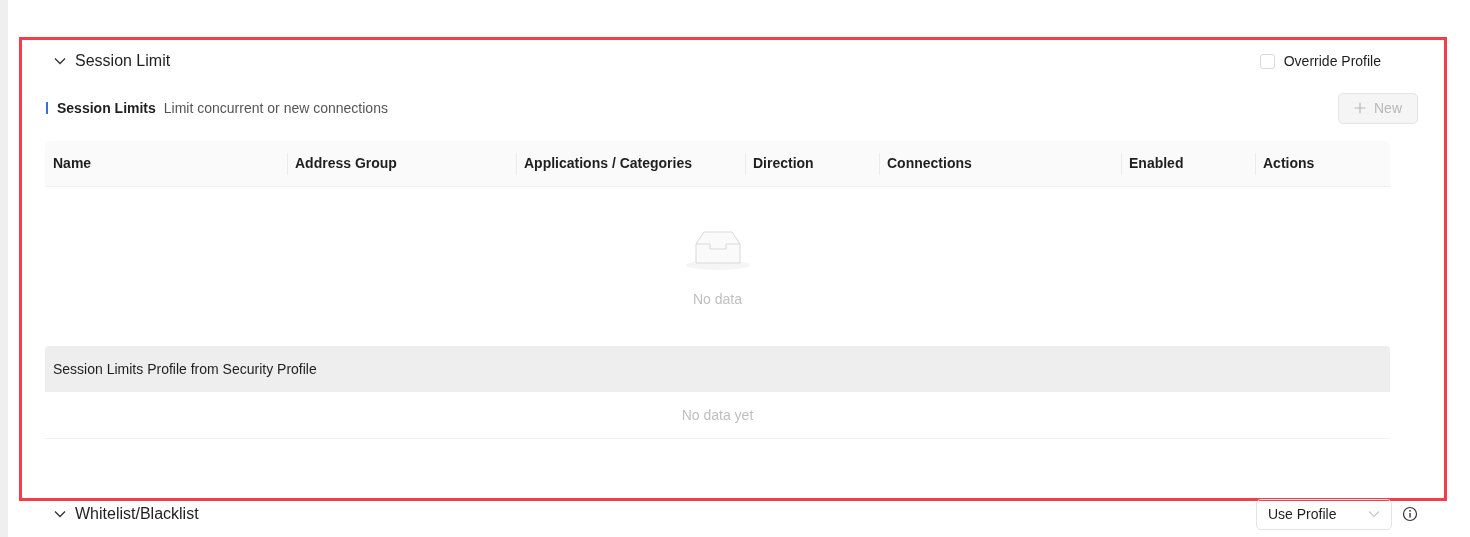 Image resolution: width=1470 pixels, height=537 pixels. Describe the element at coordinates (137, 514) in the screenshot. I see `section-title: Whitelist/Blacklist` at that location.